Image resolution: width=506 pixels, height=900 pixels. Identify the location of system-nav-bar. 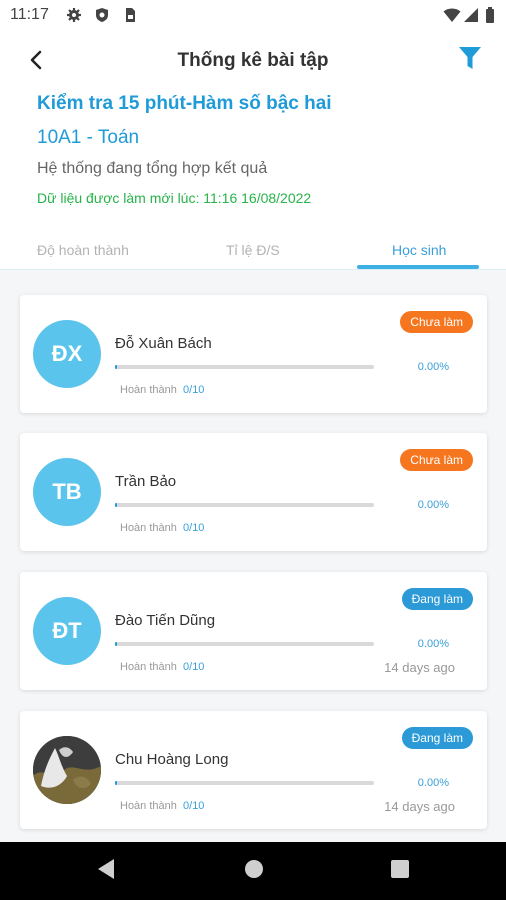
(253, 871).